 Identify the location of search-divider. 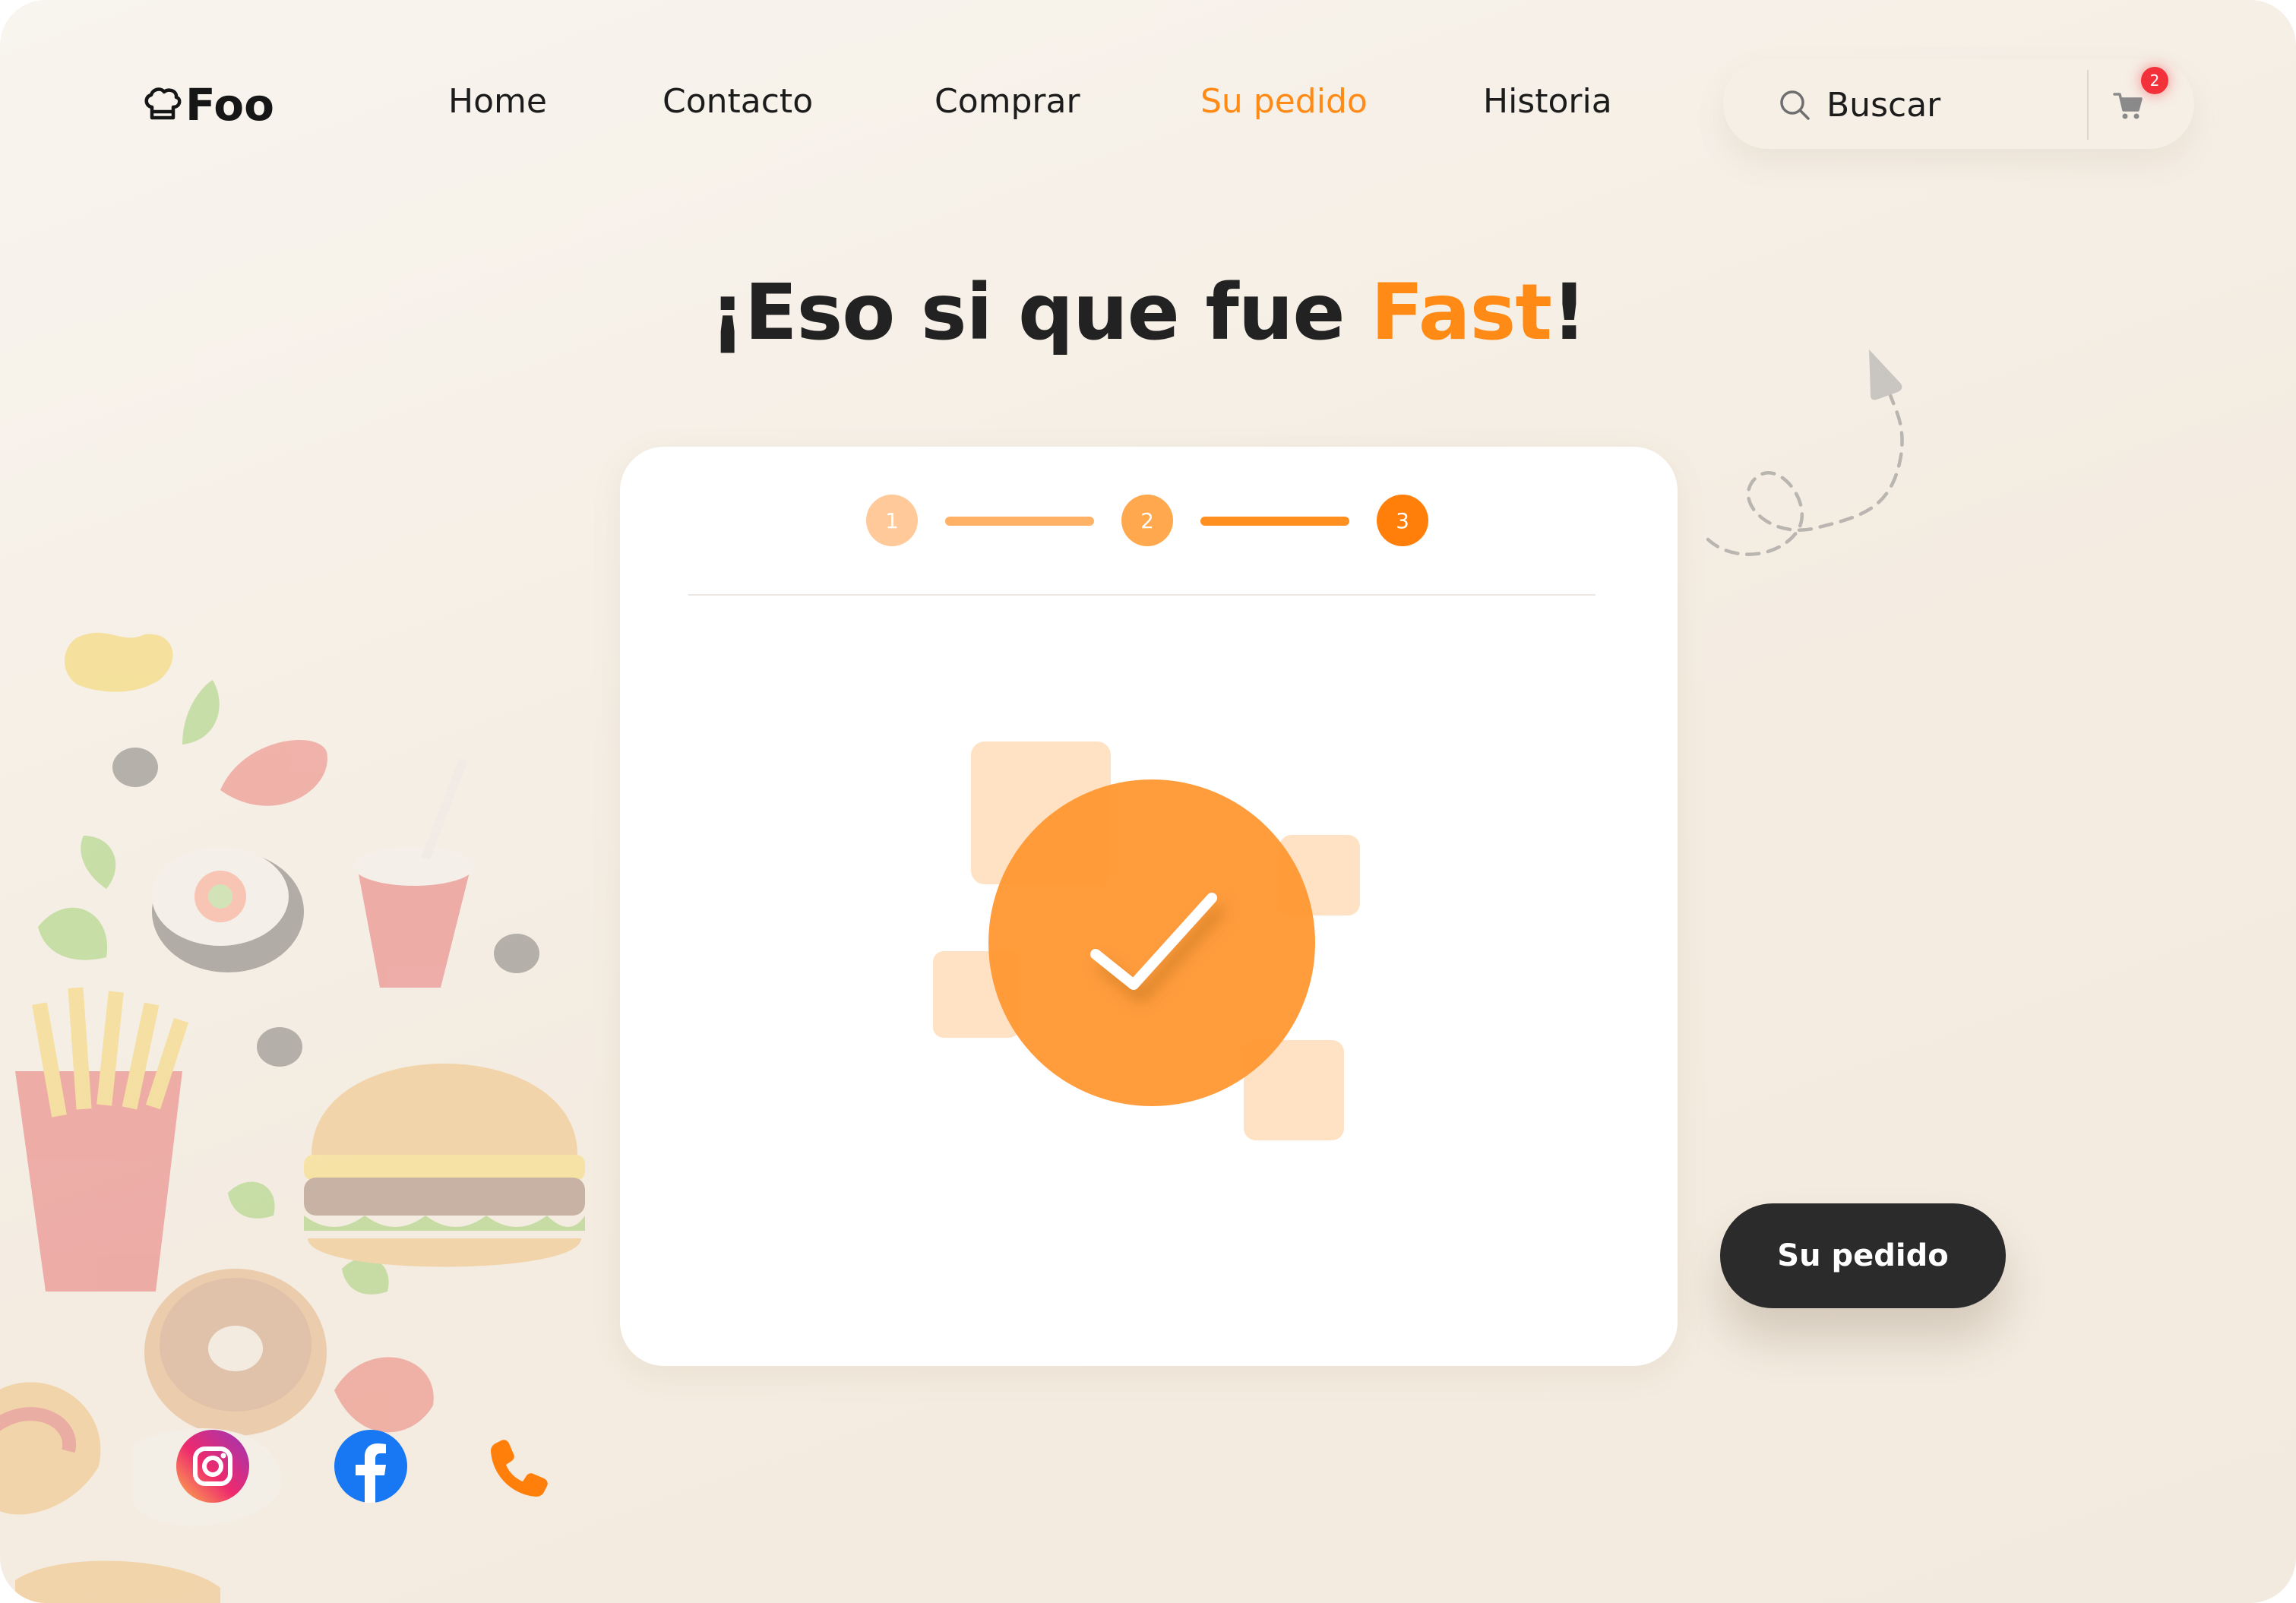
(2088, 105).